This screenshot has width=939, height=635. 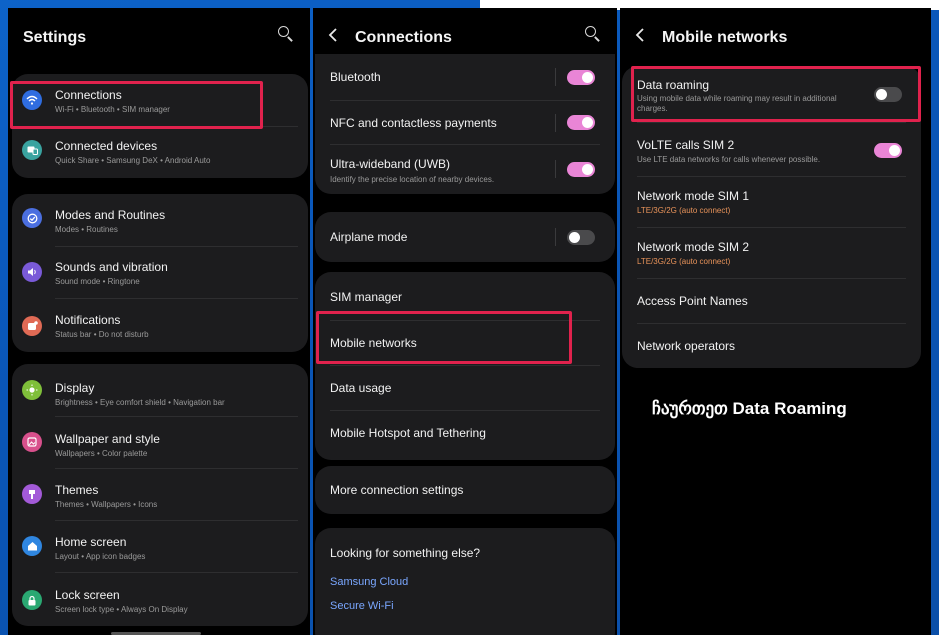 What do you see at coordinates (369, 582) in the screenshot?
I see `samsung-cloud-link: Samsung Cloud` at bounding box center [369, 582].